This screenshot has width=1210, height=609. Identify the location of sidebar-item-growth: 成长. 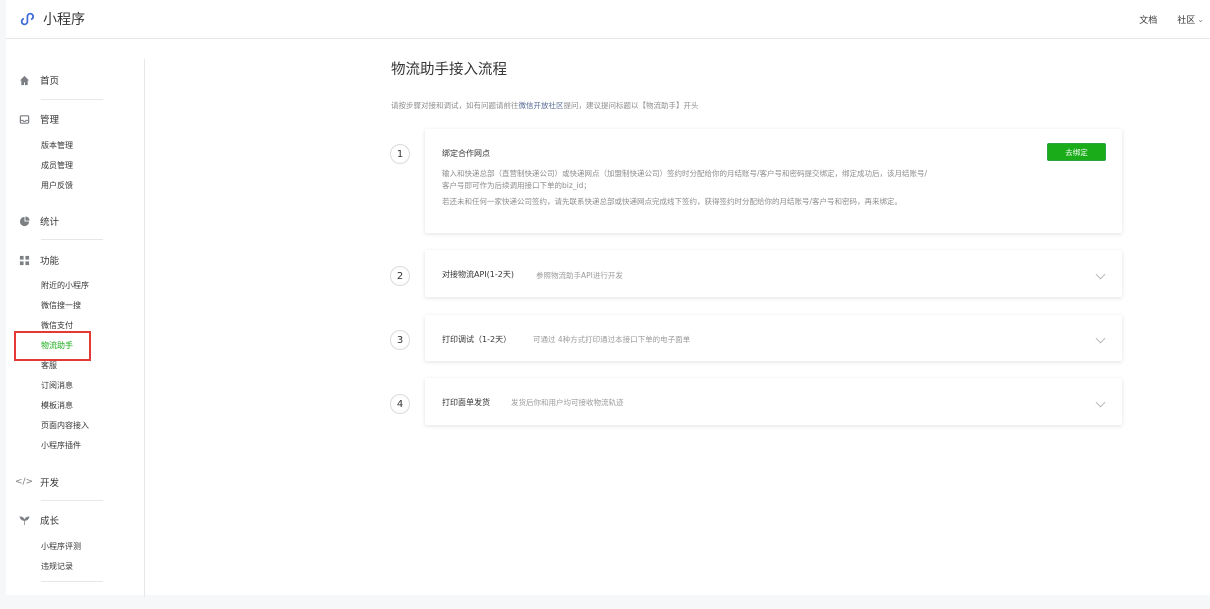
(38, 520).